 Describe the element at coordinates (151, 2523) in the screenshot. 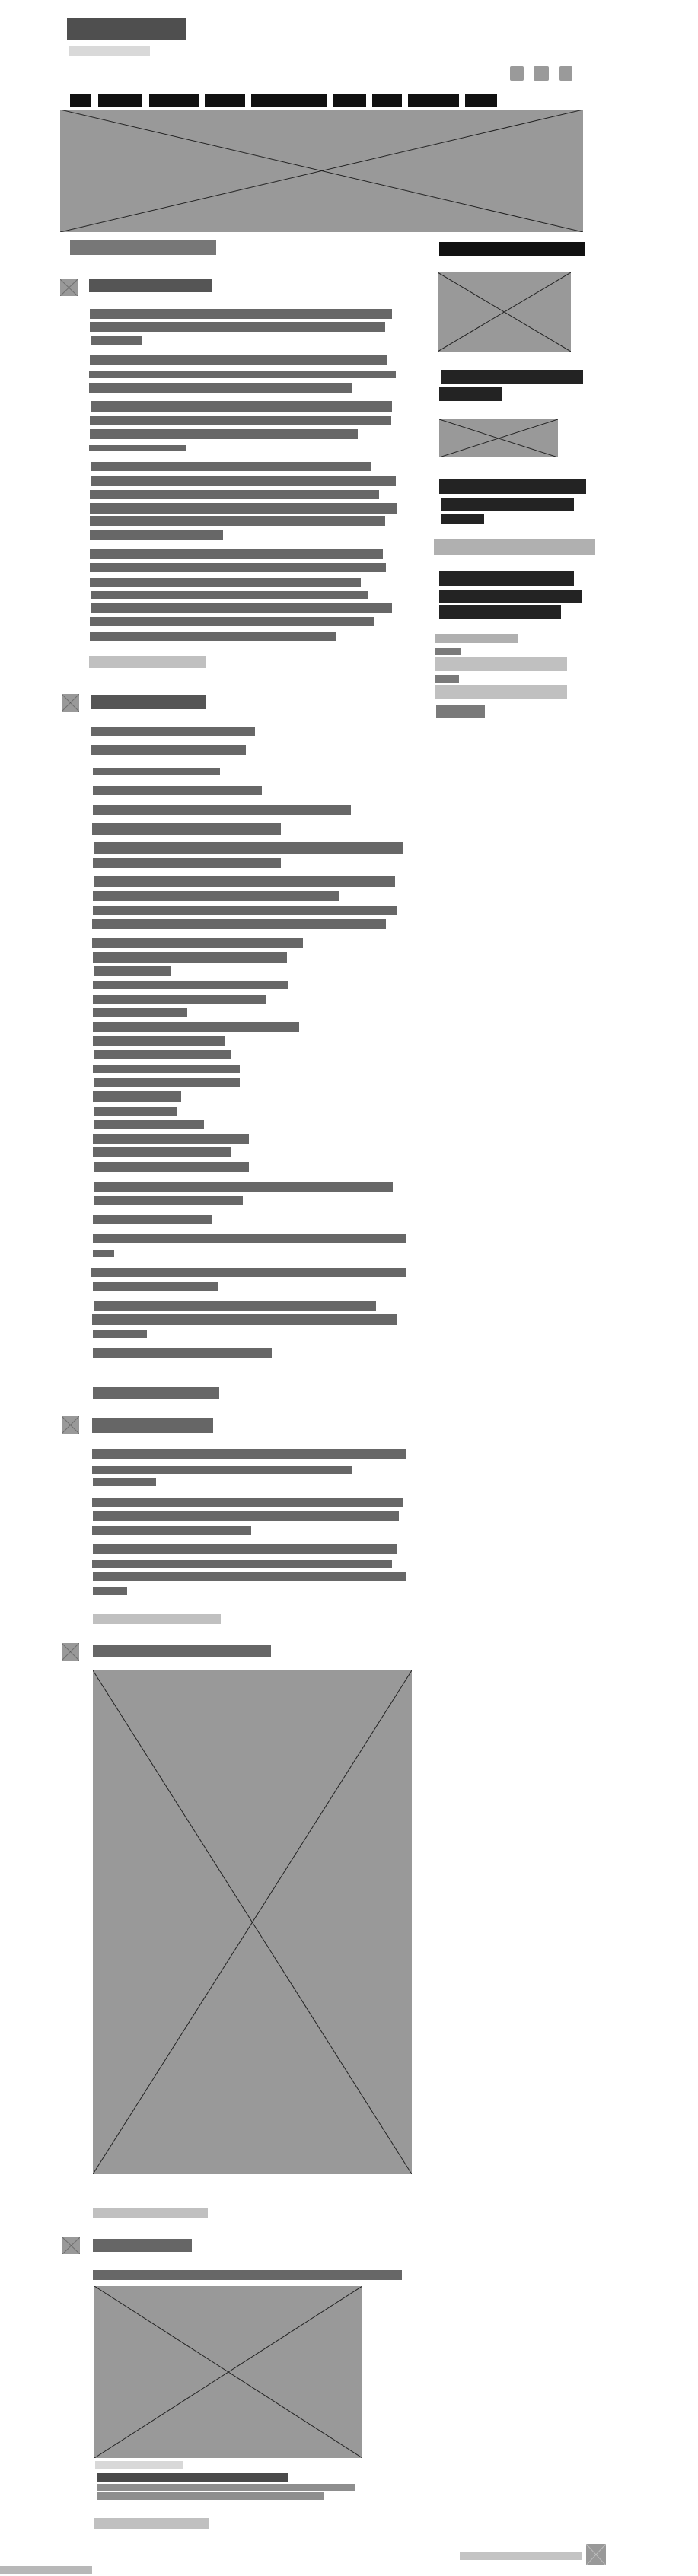

I see `section-5-more-link` at that location.